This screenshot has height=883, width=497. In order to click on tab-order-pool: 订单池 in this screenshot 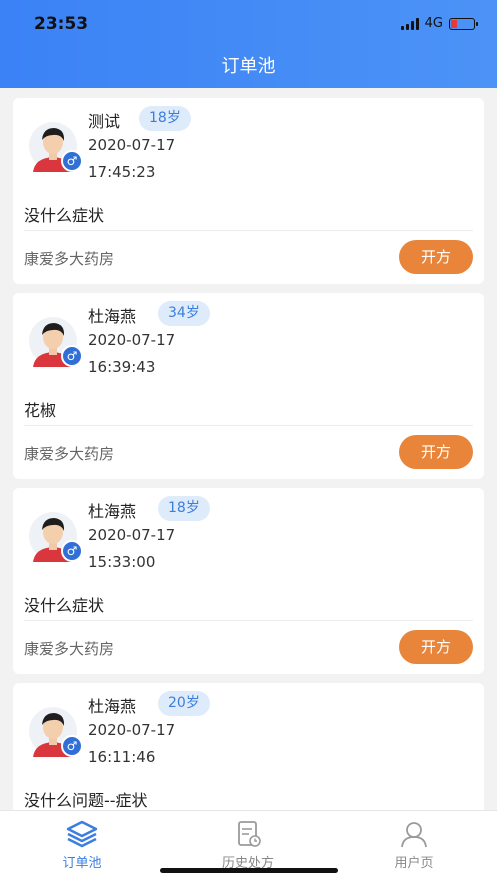, I will do `click(82, 845)`.